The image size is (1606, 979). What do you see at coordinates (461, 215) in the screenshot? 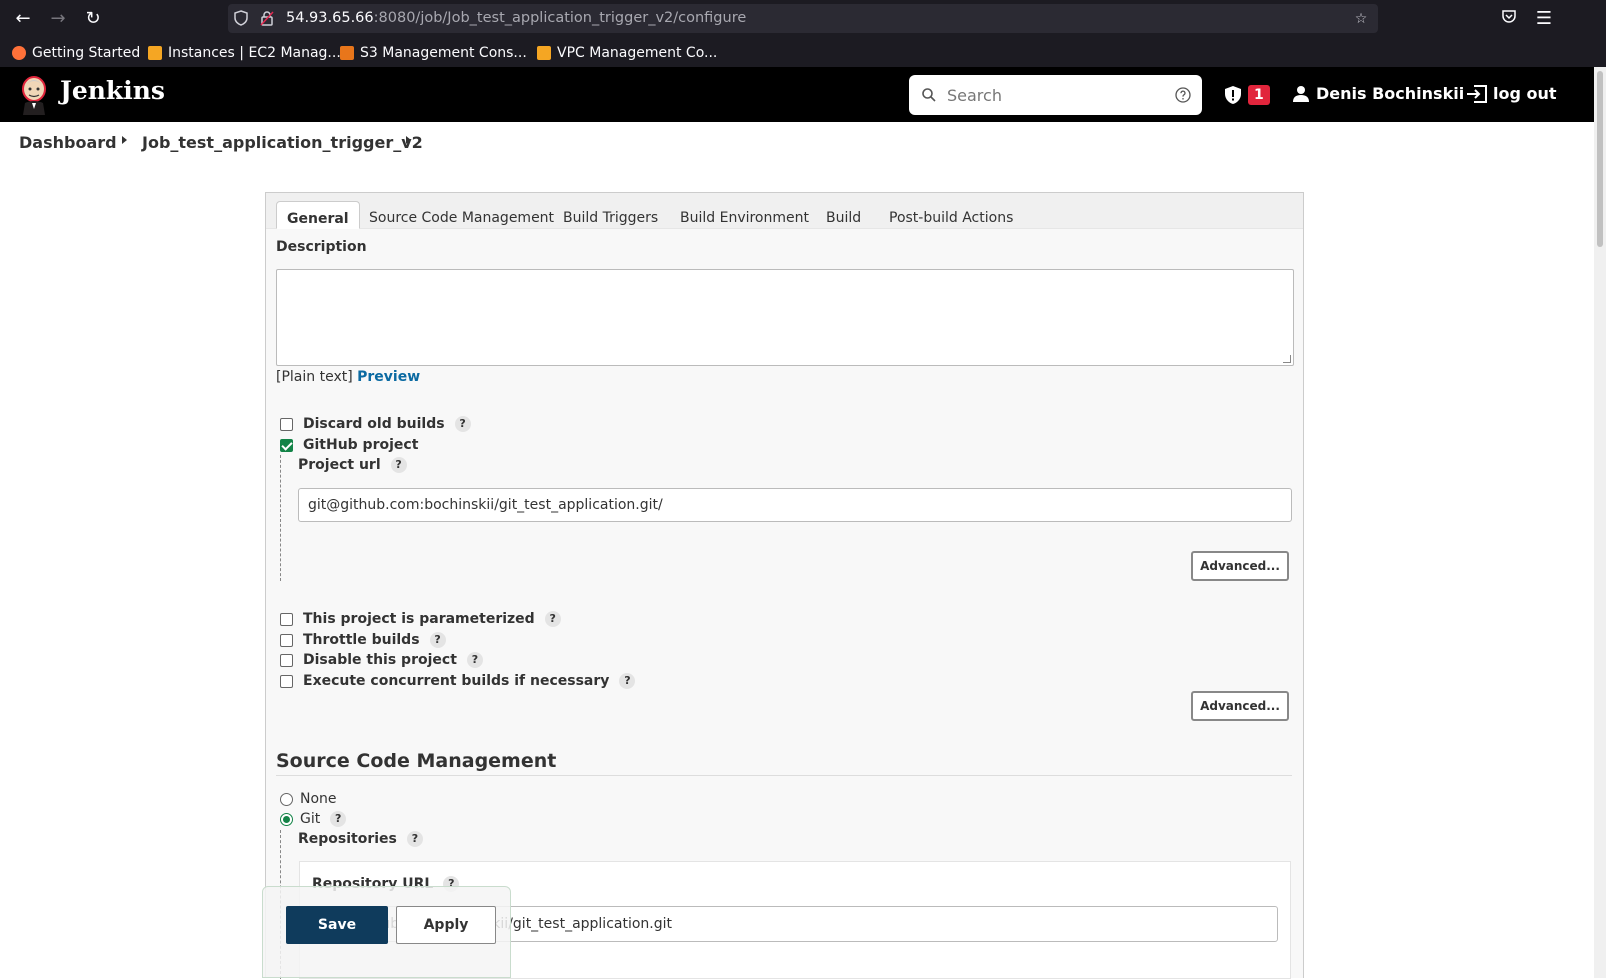
I see `tab-source-code-management: Source Code Management` at bounding box center [461, 215].